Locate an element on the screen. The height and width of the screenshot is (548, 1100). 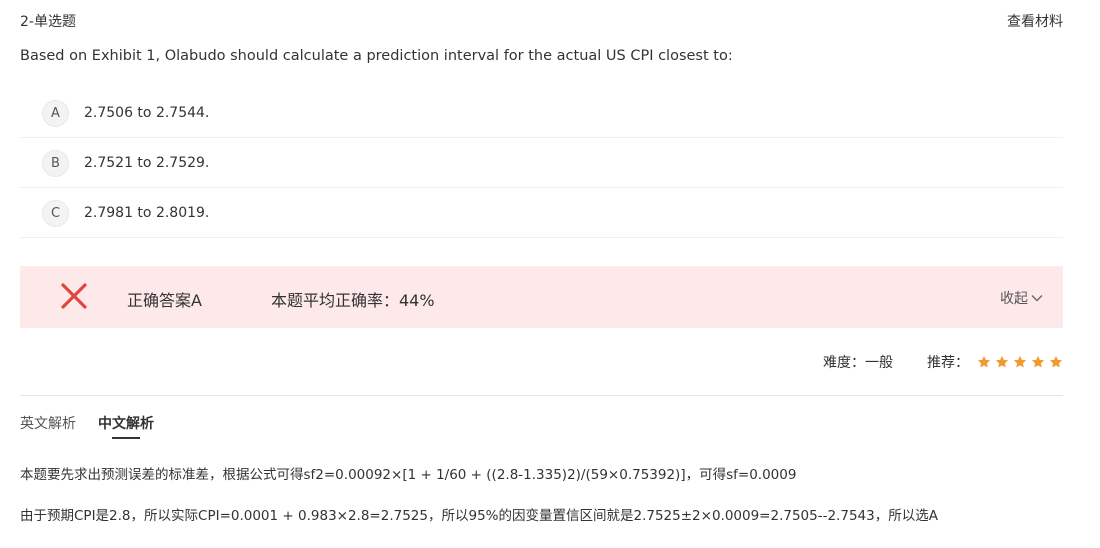
difficulty-label: 难度：一般 is located at coordinates (858, 363).